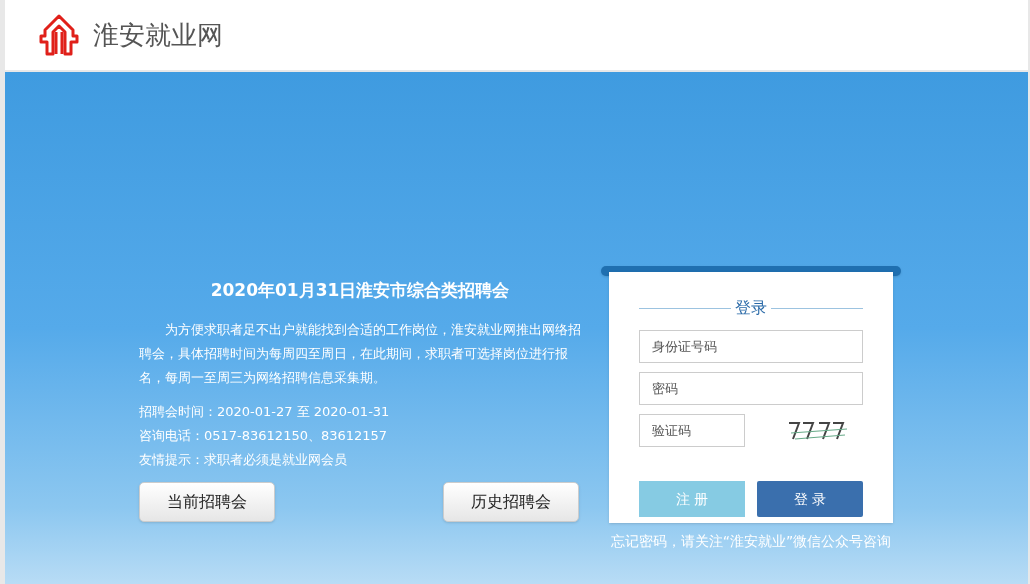 This screenshot has width=1030, height=584. I want to click on text-field: 密码, so click(751, 388).